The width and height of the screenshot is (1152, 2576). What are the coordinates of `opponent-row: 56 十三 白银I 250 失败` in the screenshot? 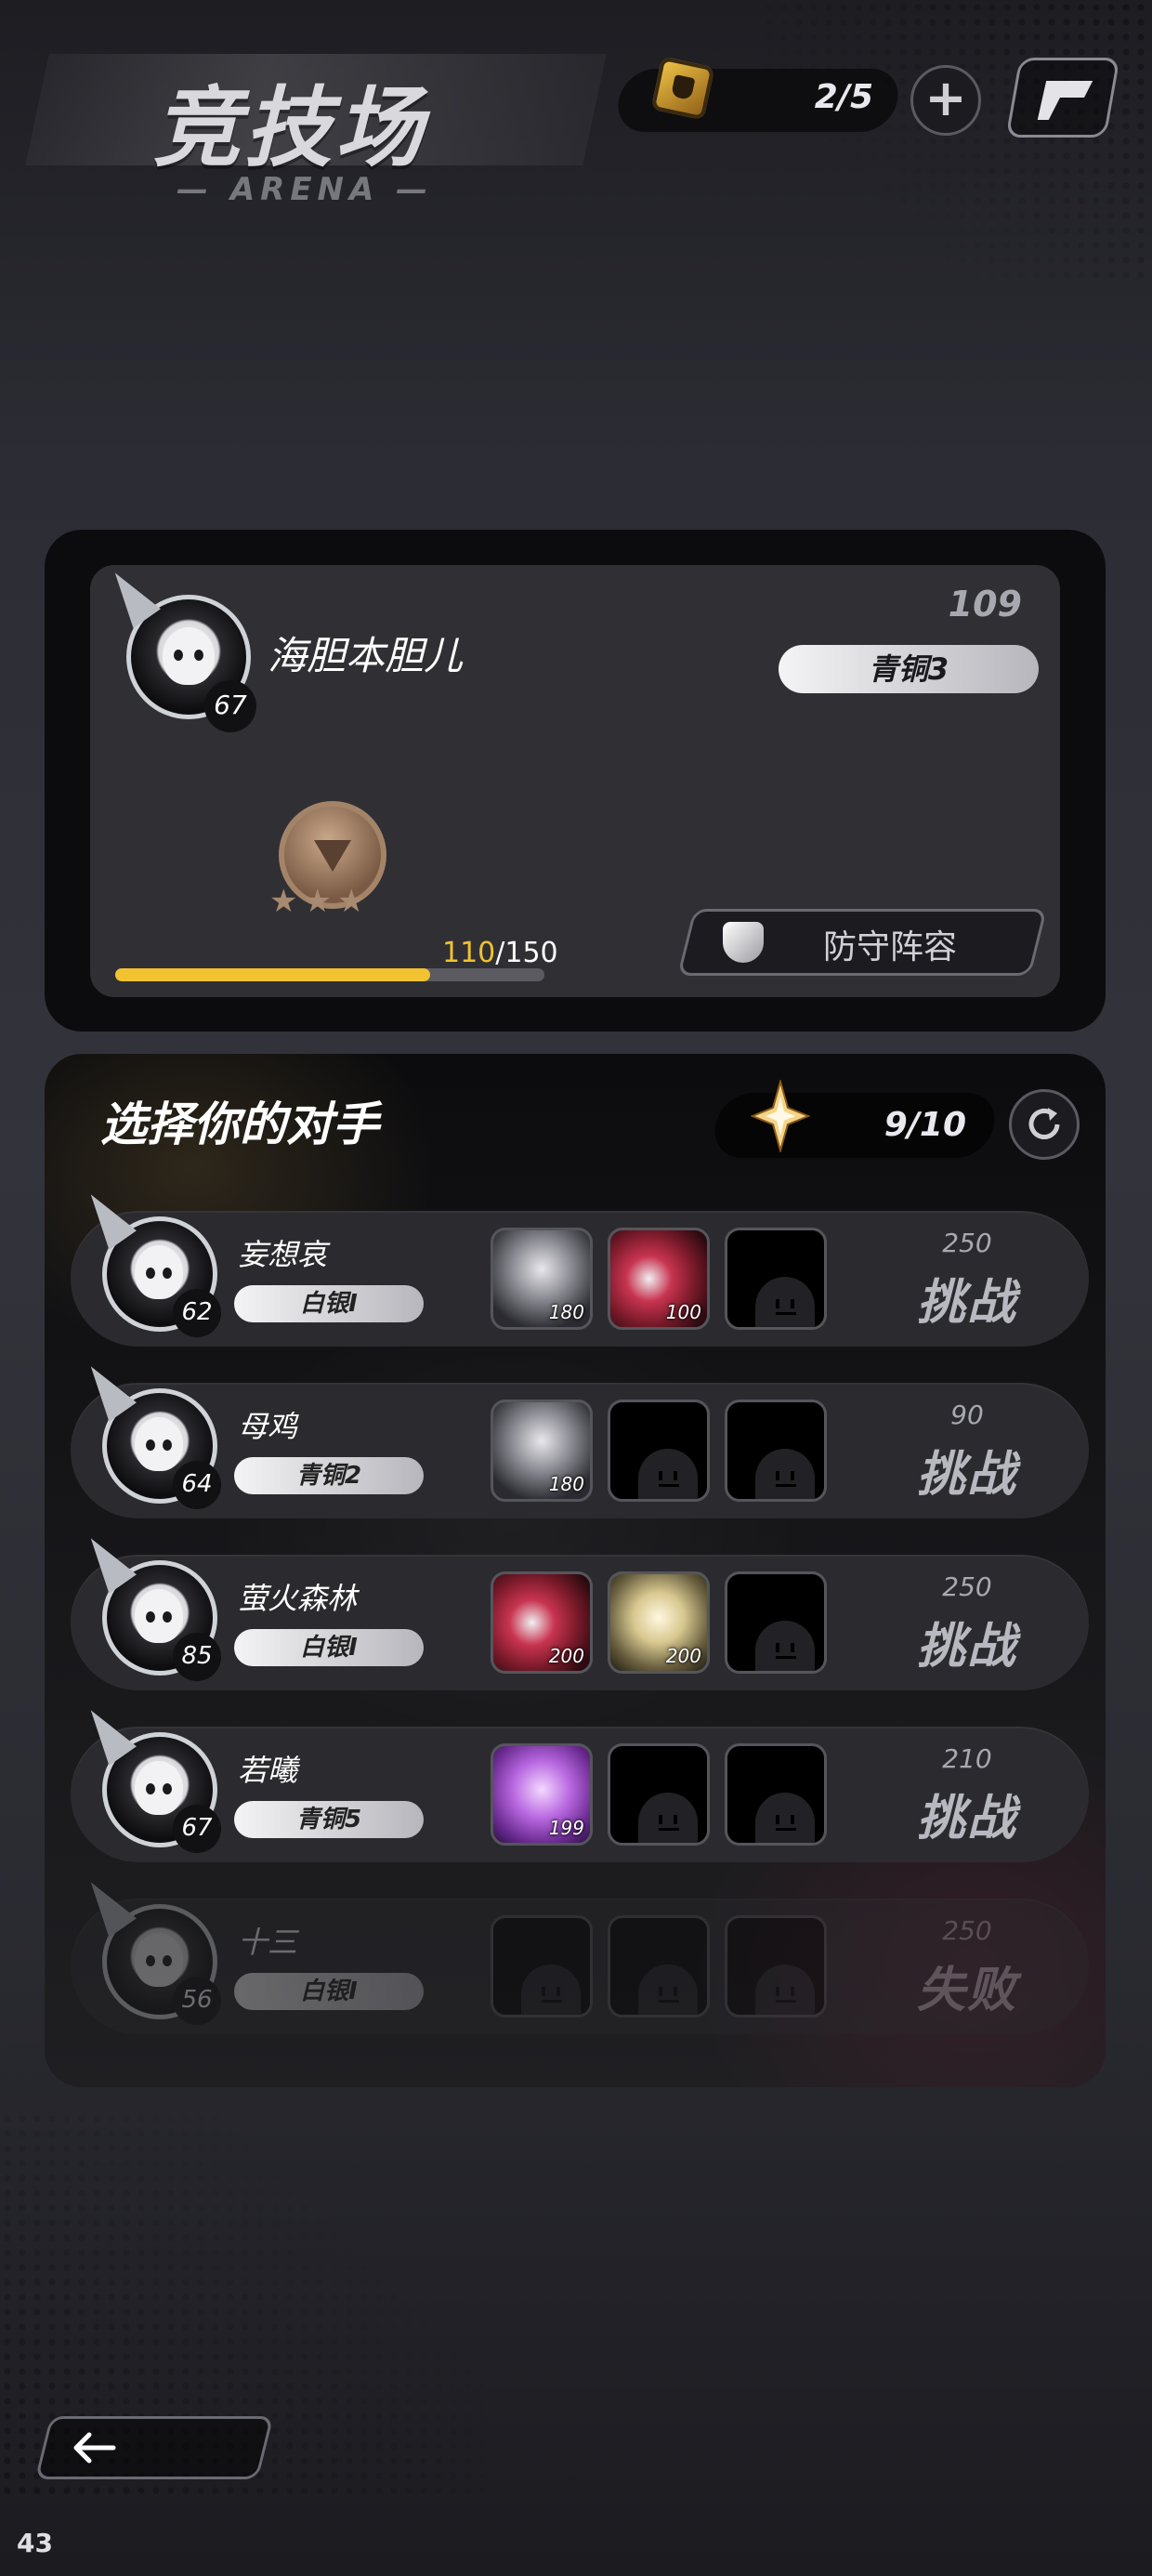 It's located at (580, 1953).